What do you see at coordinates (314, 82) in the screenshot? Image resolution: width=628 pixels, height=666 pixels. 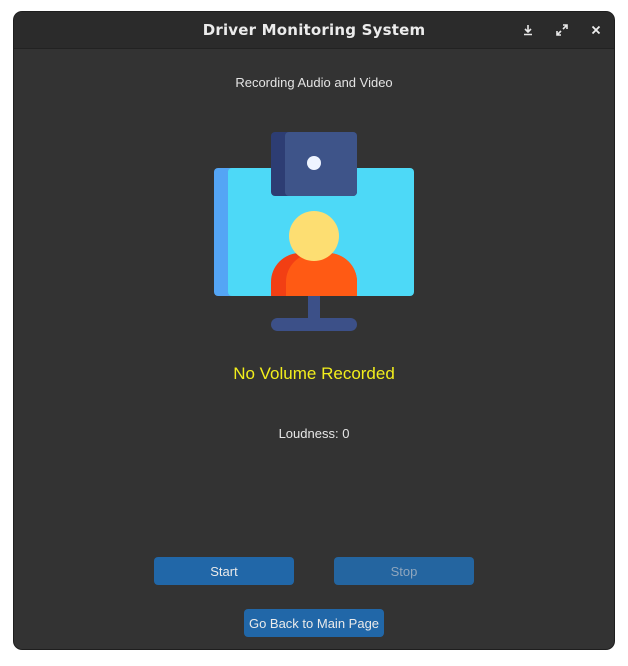 I see `page-subtitle: Recording Audio and Video` at bounding box center [314, 82].